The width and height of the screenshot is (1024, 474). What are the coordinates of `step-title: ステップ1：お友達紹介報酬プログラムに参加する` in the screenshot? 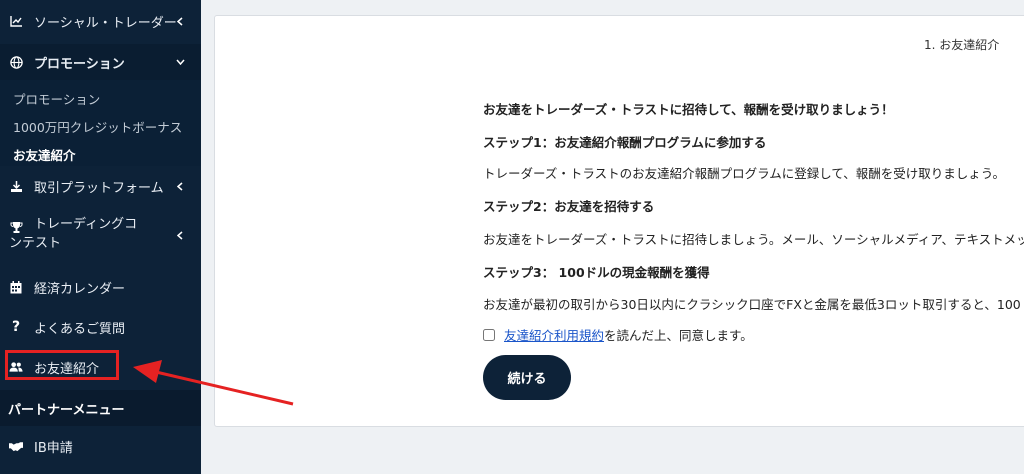 It's located at (625, 142).